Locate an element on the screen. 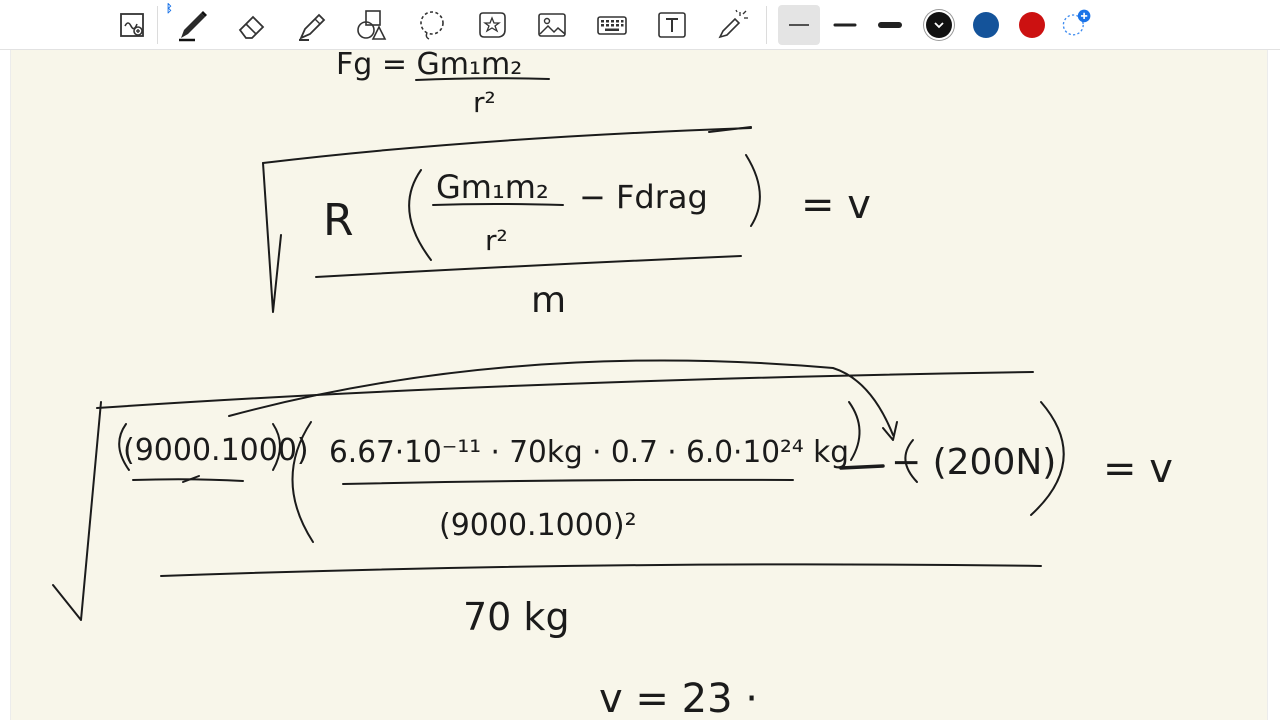 The height and width of the screenshot is (720, 1280). image-tool is located at coordinates (552, 25).